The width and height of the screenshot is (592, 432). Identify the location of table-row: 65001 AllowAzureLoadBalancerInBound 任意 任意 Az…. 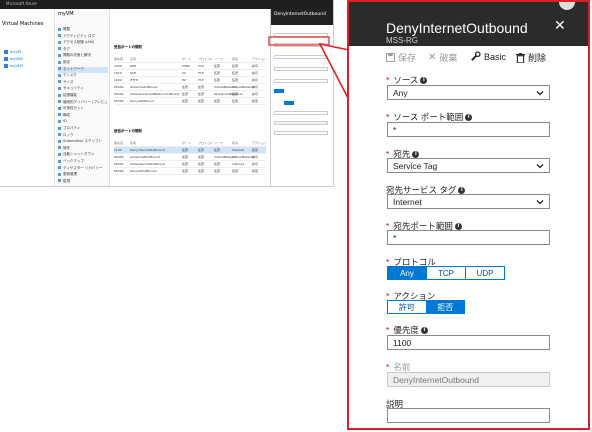
(190, 94).